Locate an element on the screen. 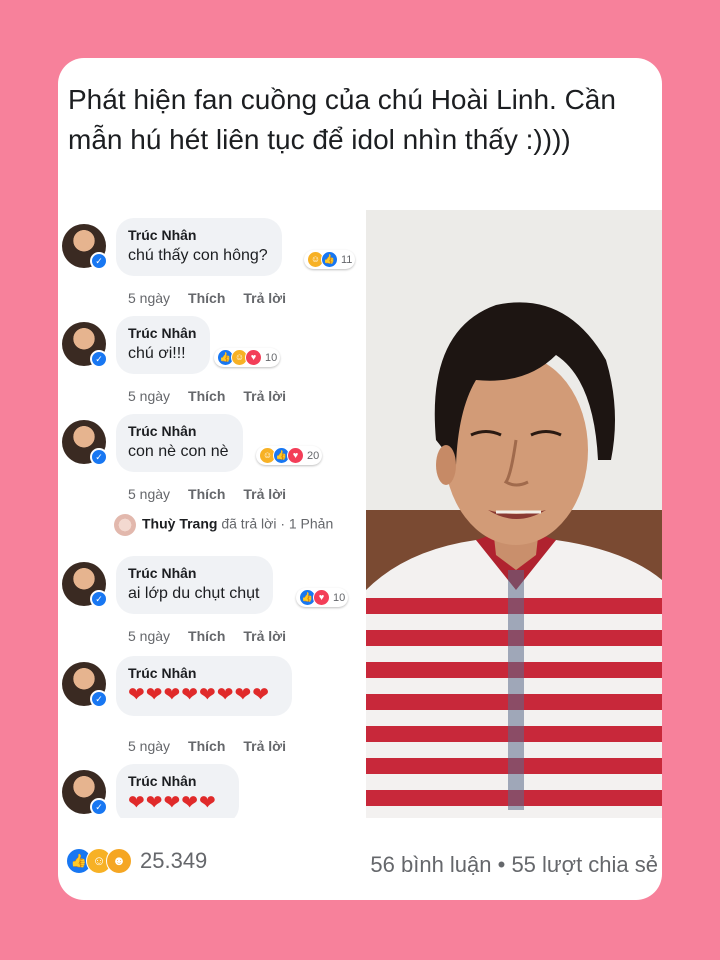 The height and width of the screenshot is (960, 720). comment-bubble: Trúc Nhân con nè con nè is located at coordinates (179, 443).